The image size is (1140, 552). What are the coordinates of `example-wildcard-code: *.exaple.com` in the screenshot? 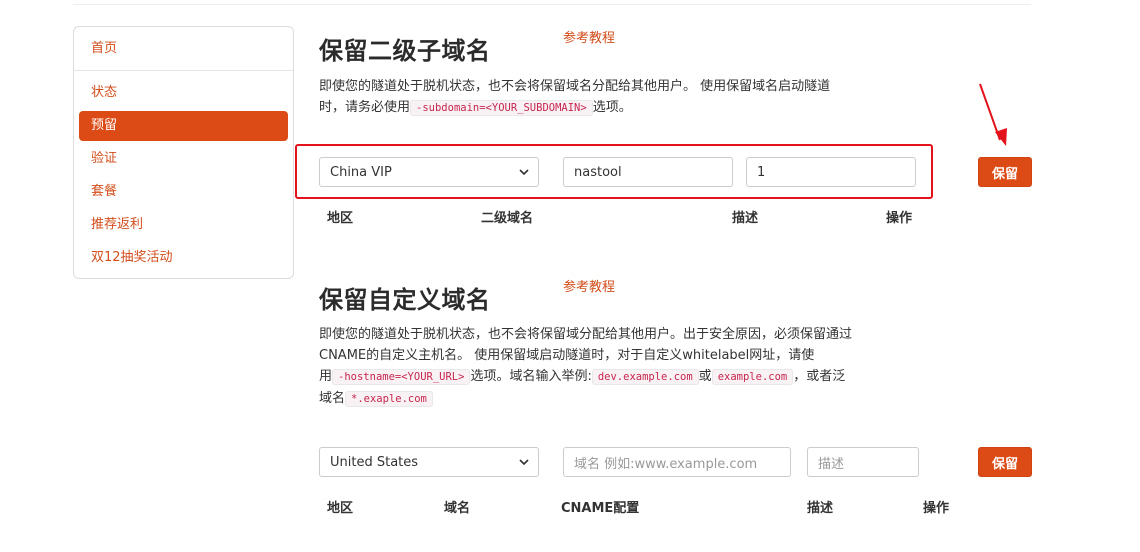 It's located at (389, 399).